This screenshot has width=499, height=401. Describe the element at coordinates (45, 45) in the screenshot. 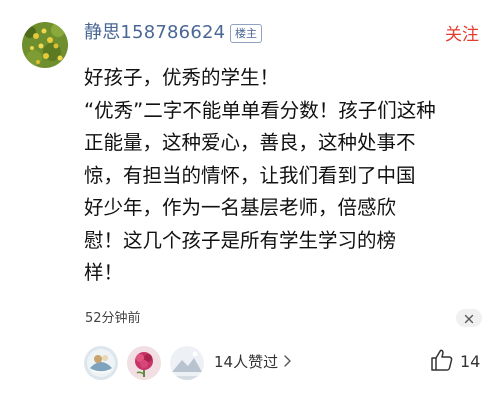

I see `user-avatar` at that location.